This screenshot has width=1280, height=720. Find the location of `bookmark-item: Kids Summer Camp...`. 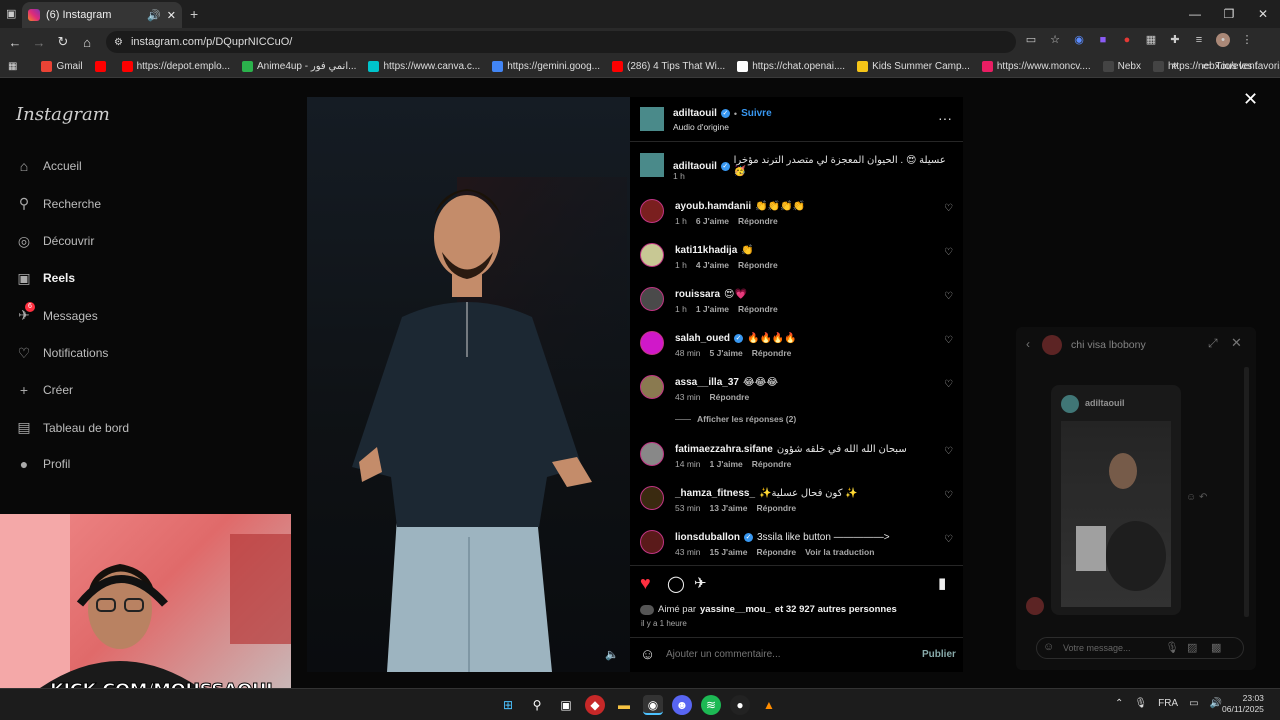

bookmark-item: Kids Summer Camp... is located at coordinates (913, 66).